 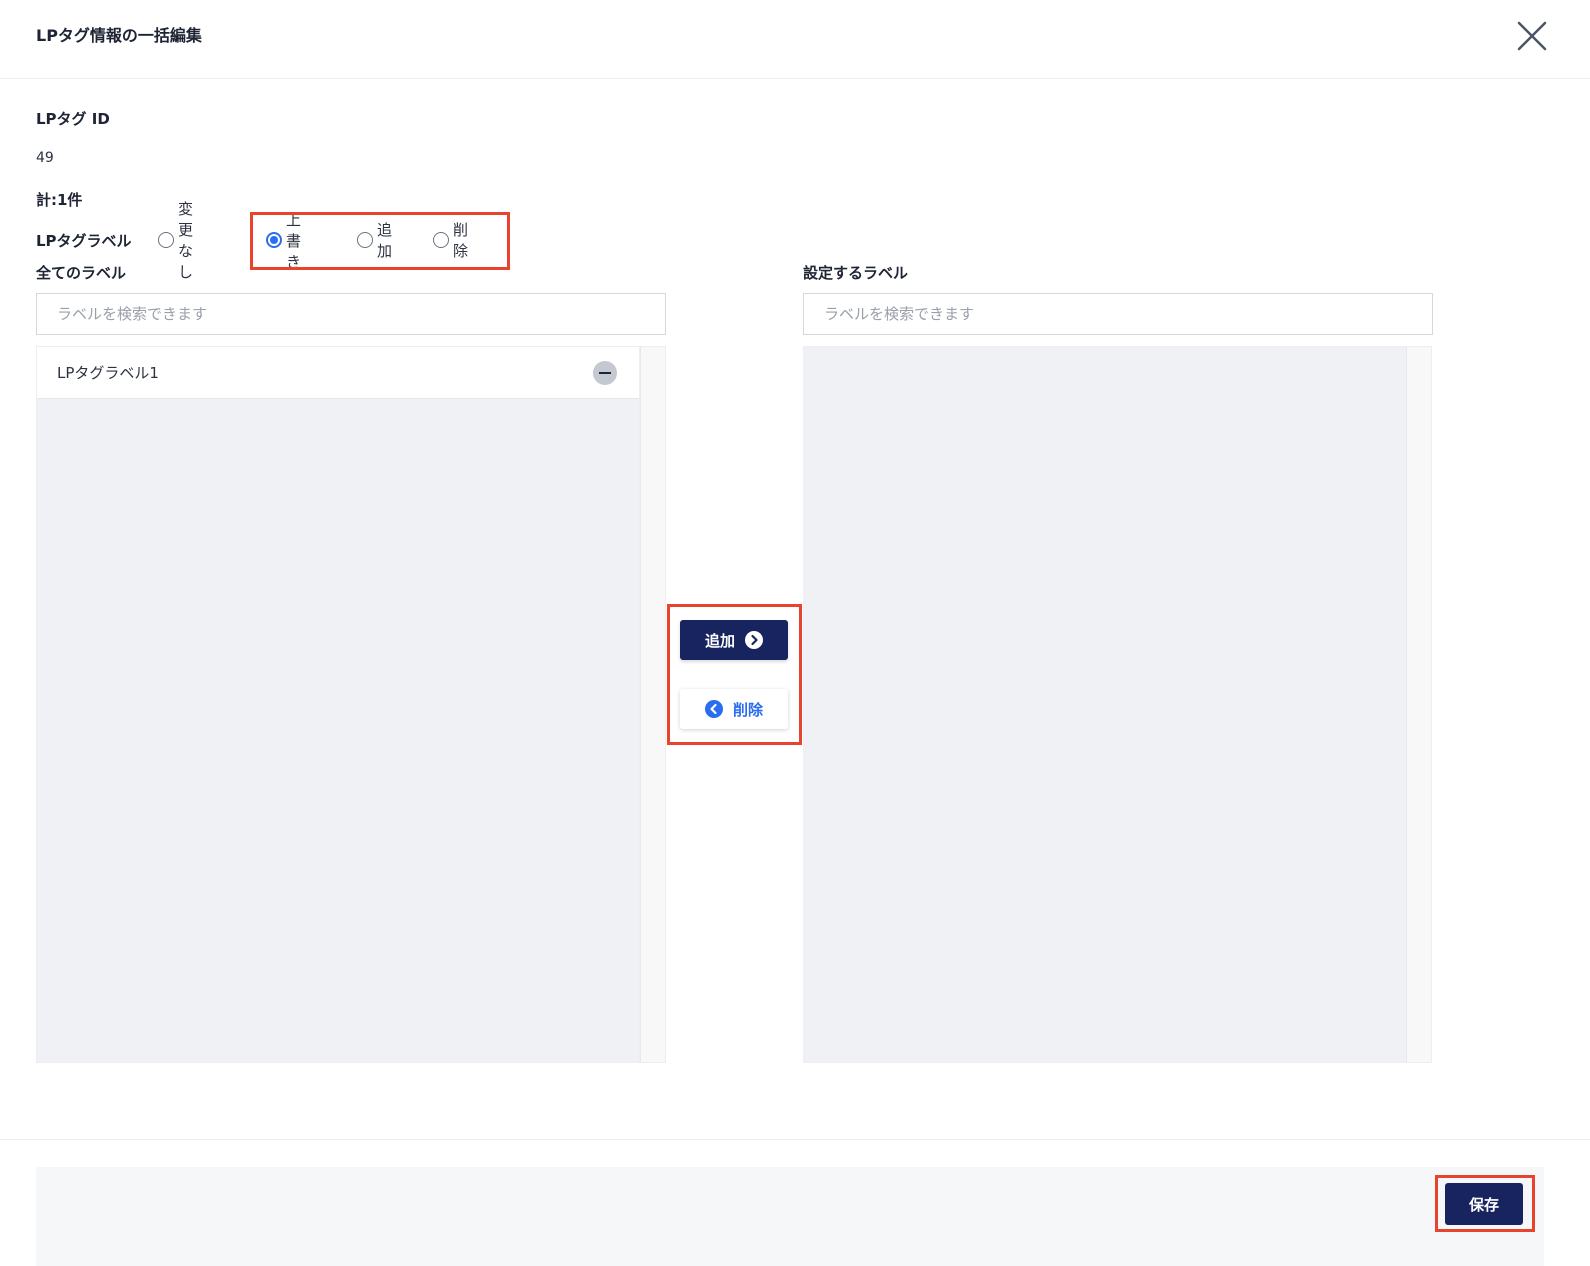 I want to click on remove-icon, so click(x=605, y=373).